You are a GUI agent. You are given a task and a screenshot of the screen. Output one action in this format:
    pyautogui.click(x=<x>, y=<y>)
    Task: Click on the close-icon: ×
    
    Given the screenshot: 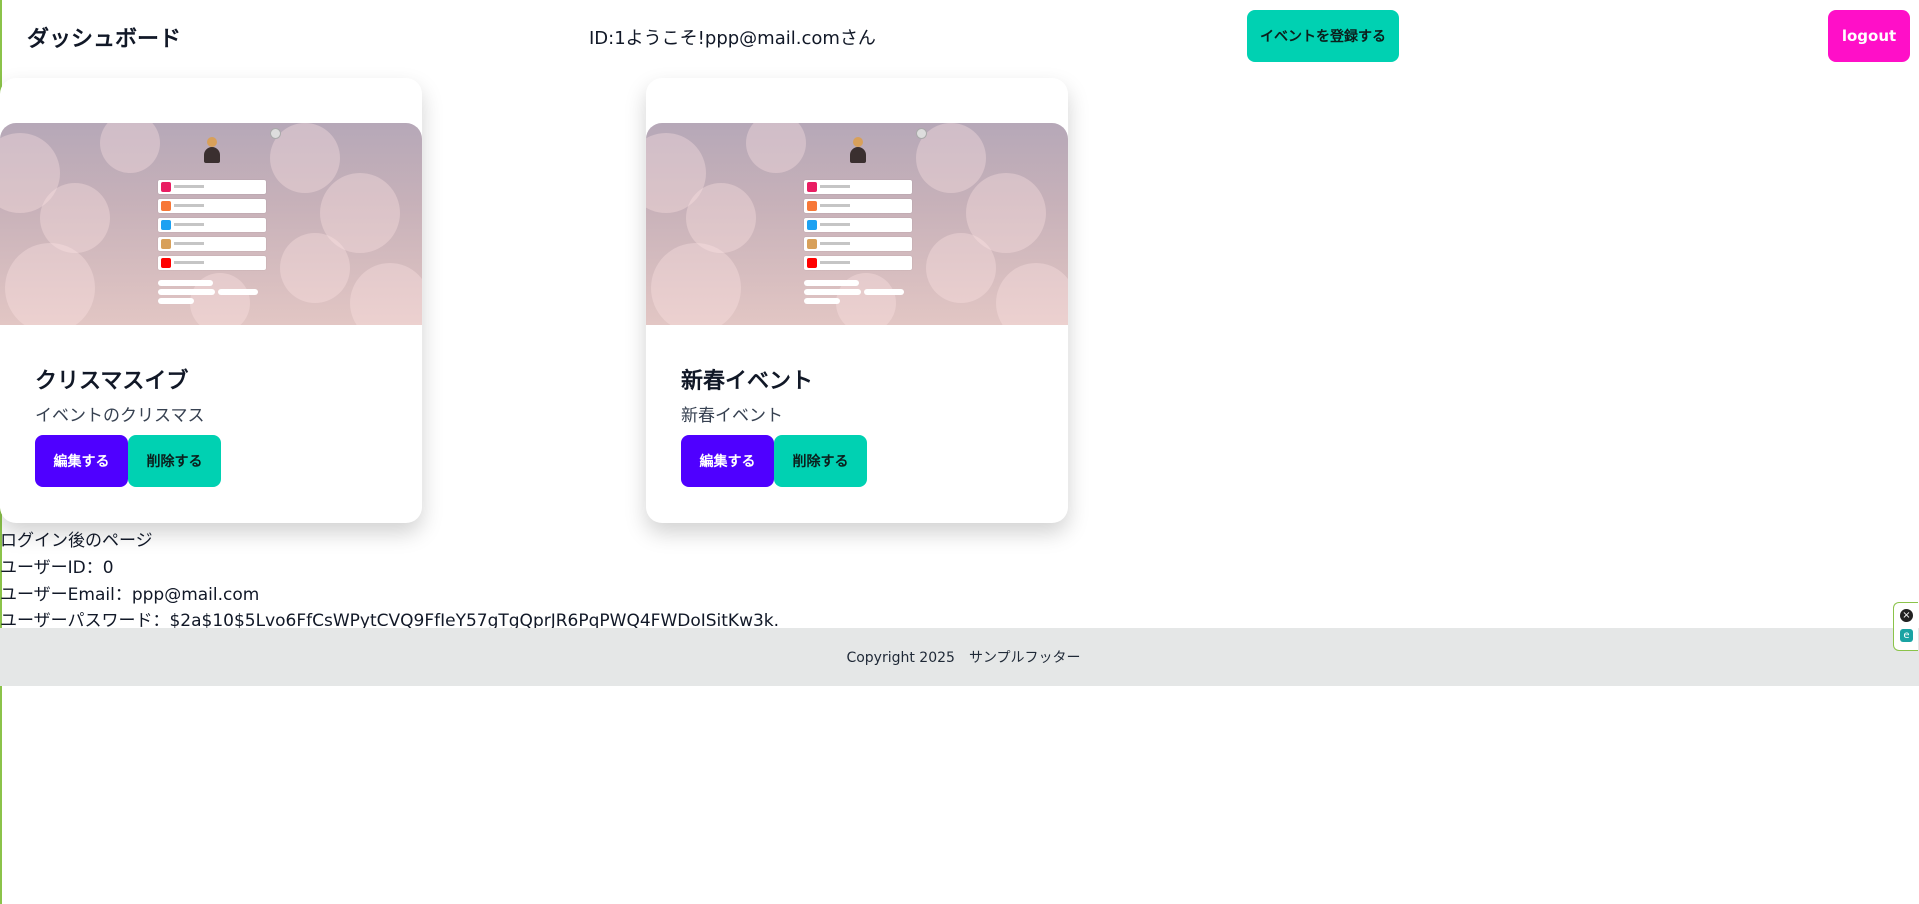 What is the action you would take?
    pyautogui.click(x=1906, y=615)
    